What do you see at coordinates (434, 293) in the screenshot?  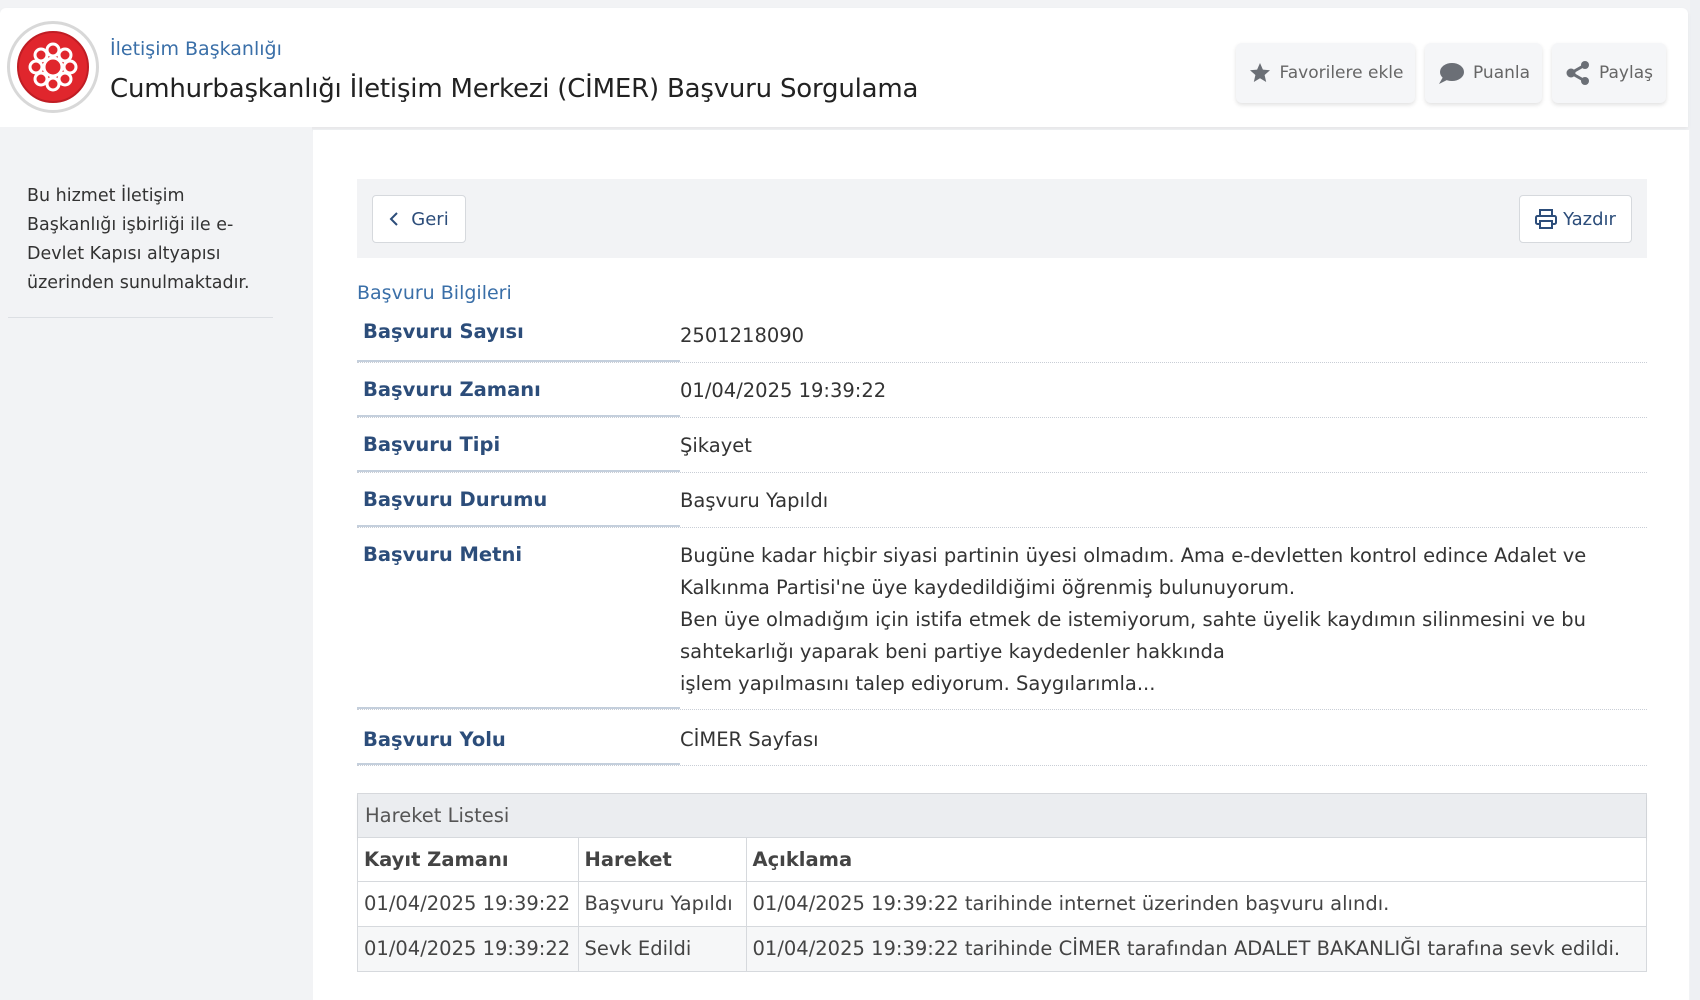 I see `section-title: Başvuru Bilgileri` at bounding box center [434, 293].